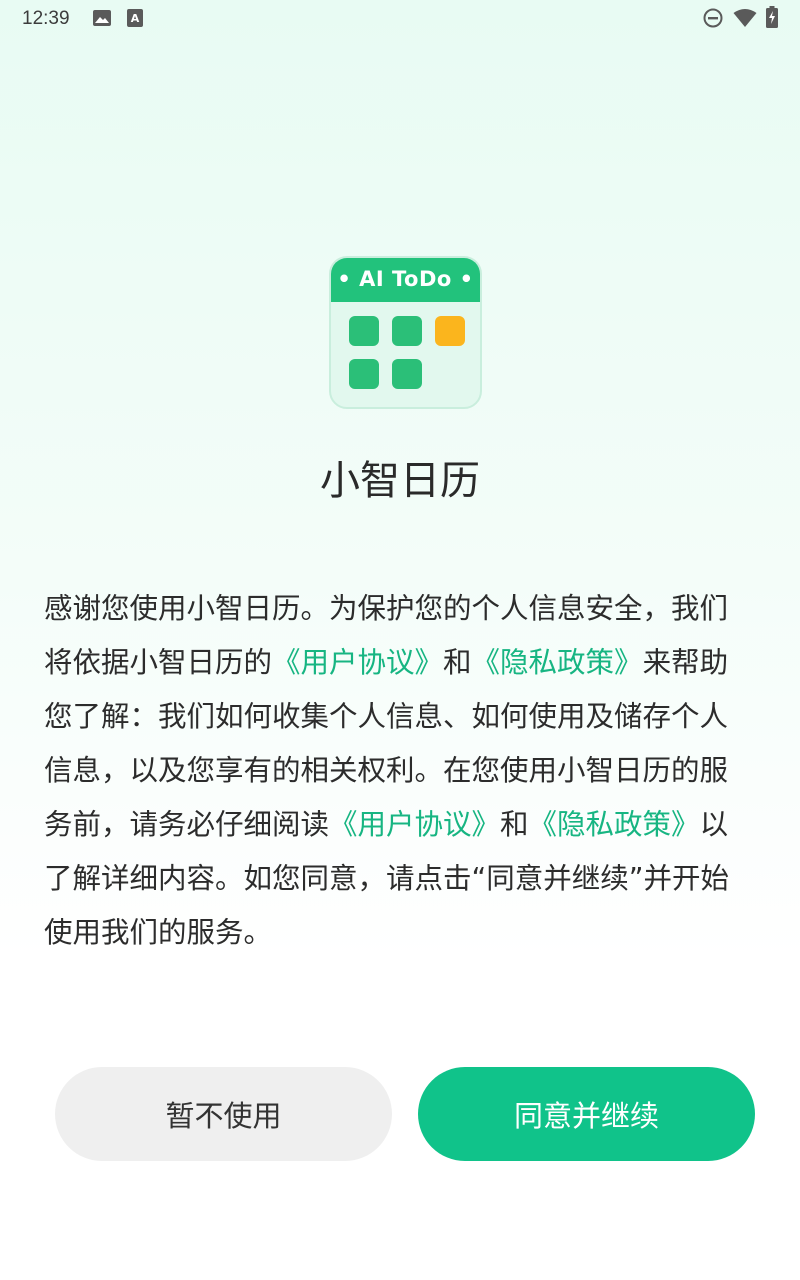 The height and width of the screenshot is (1280, 800). Describe the element at coordinates (685, 662) in the screenshot. I see `agreement-text-segment: 来帮助` at that location.